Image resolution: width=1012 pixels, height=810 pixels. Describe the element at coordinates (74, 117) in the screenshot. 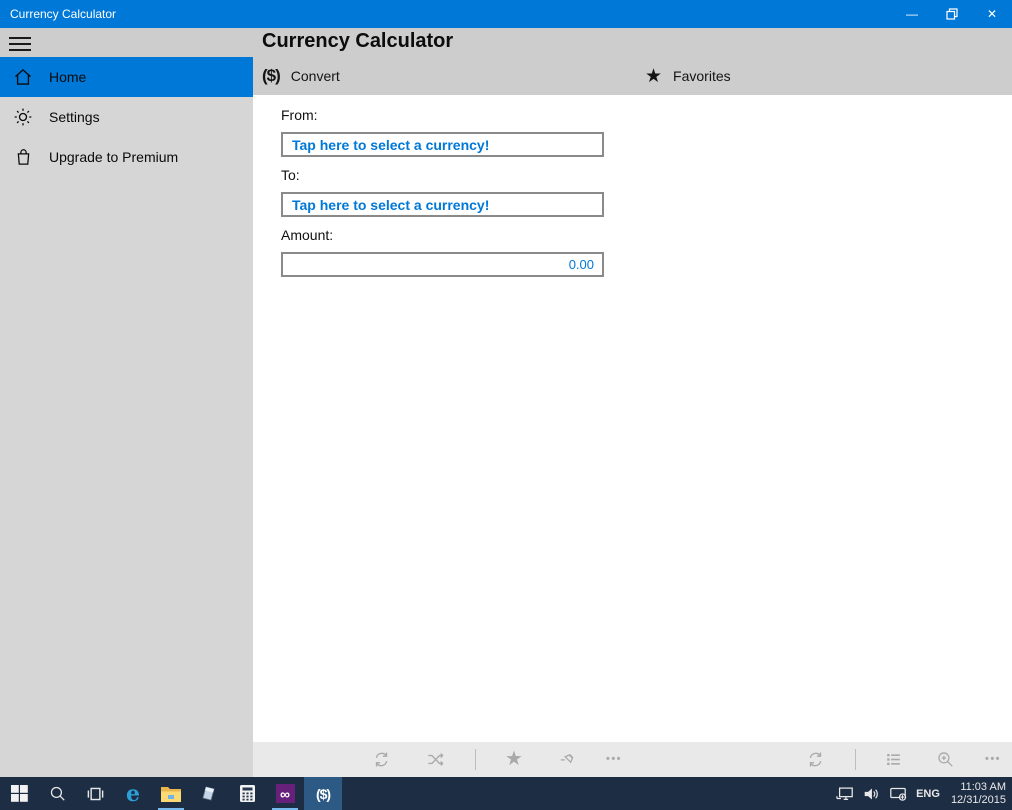

I see `sidebar-item-label: Settings` at that location.